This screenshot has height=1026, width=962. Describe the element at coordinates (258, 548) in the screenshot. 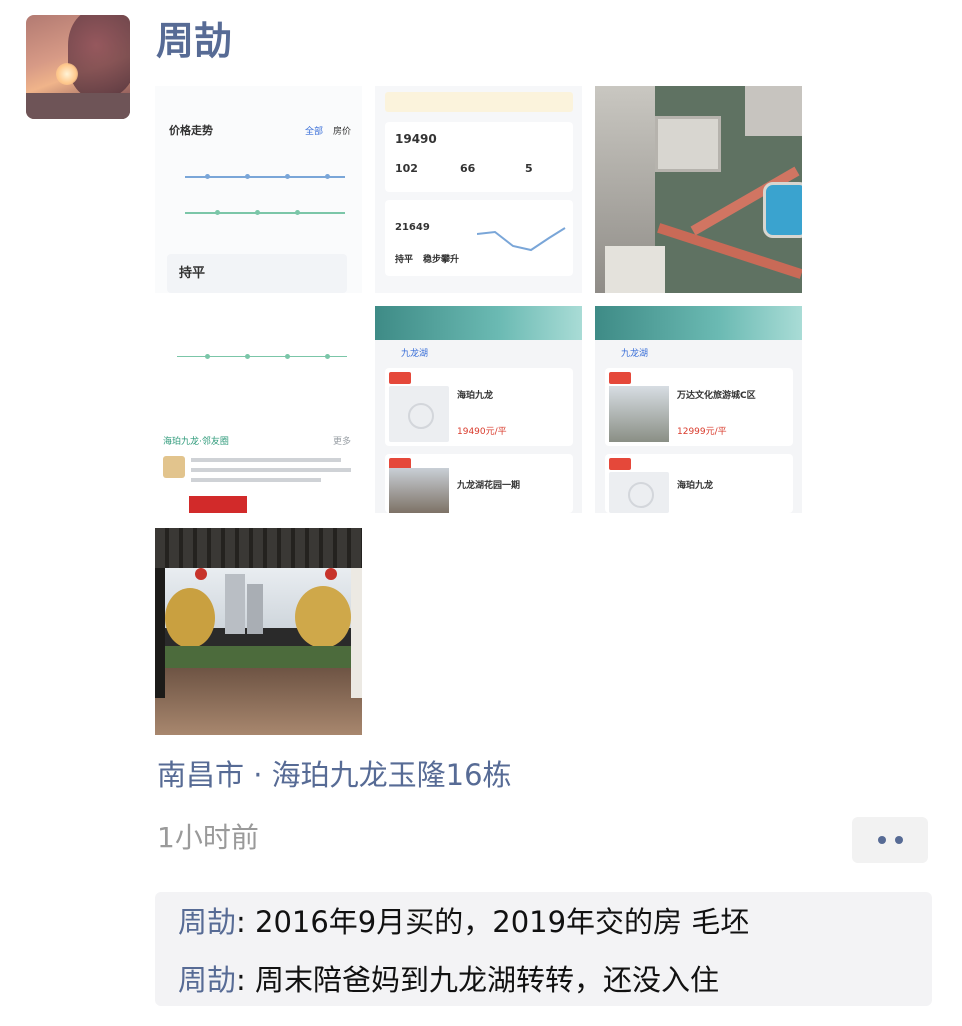

I see `ceiling` at that location.